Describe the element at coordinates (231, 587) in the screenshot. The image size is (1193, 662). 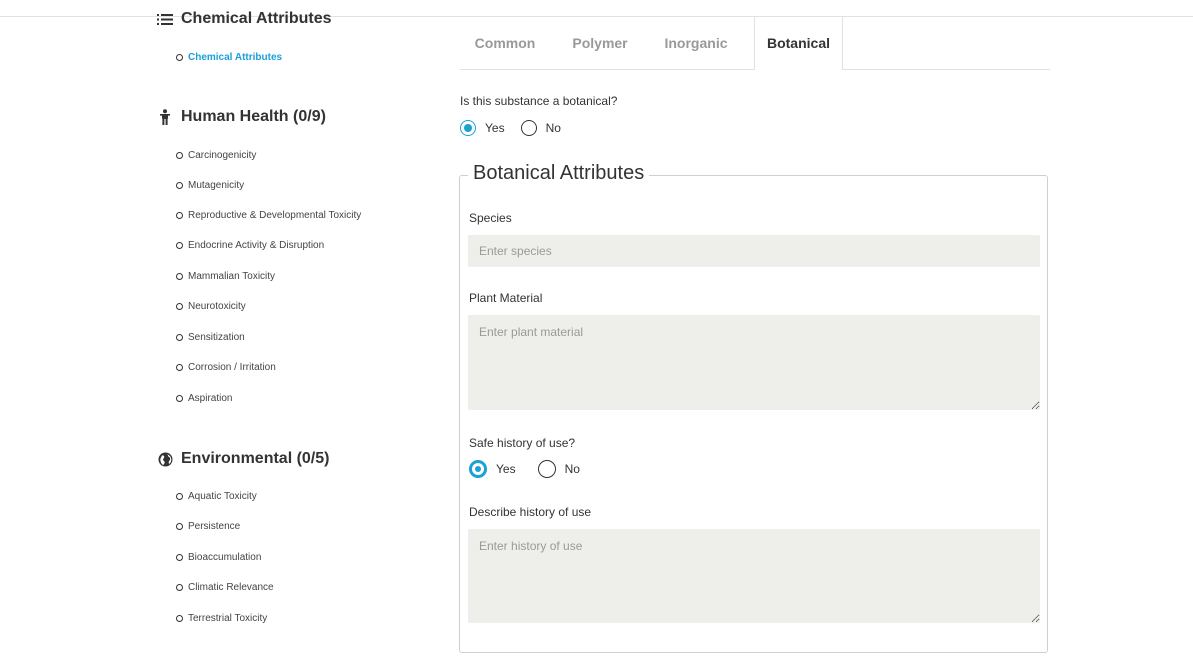
I see `sidebar-item-label: Climatic Relevance` at that location.